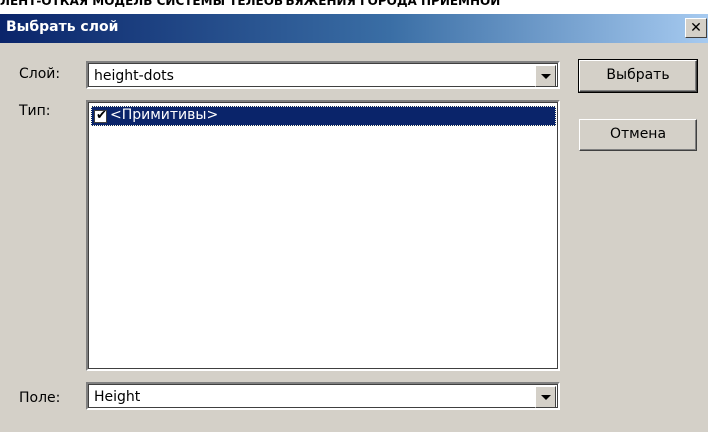 Image resolution: width=708 pixels, height=432 pixels. What do you see at coordinates (354, 28) in the screenshot?
I see `dialog-title-bar: Выбрать слой ✕` at bounding box center [354, 28].